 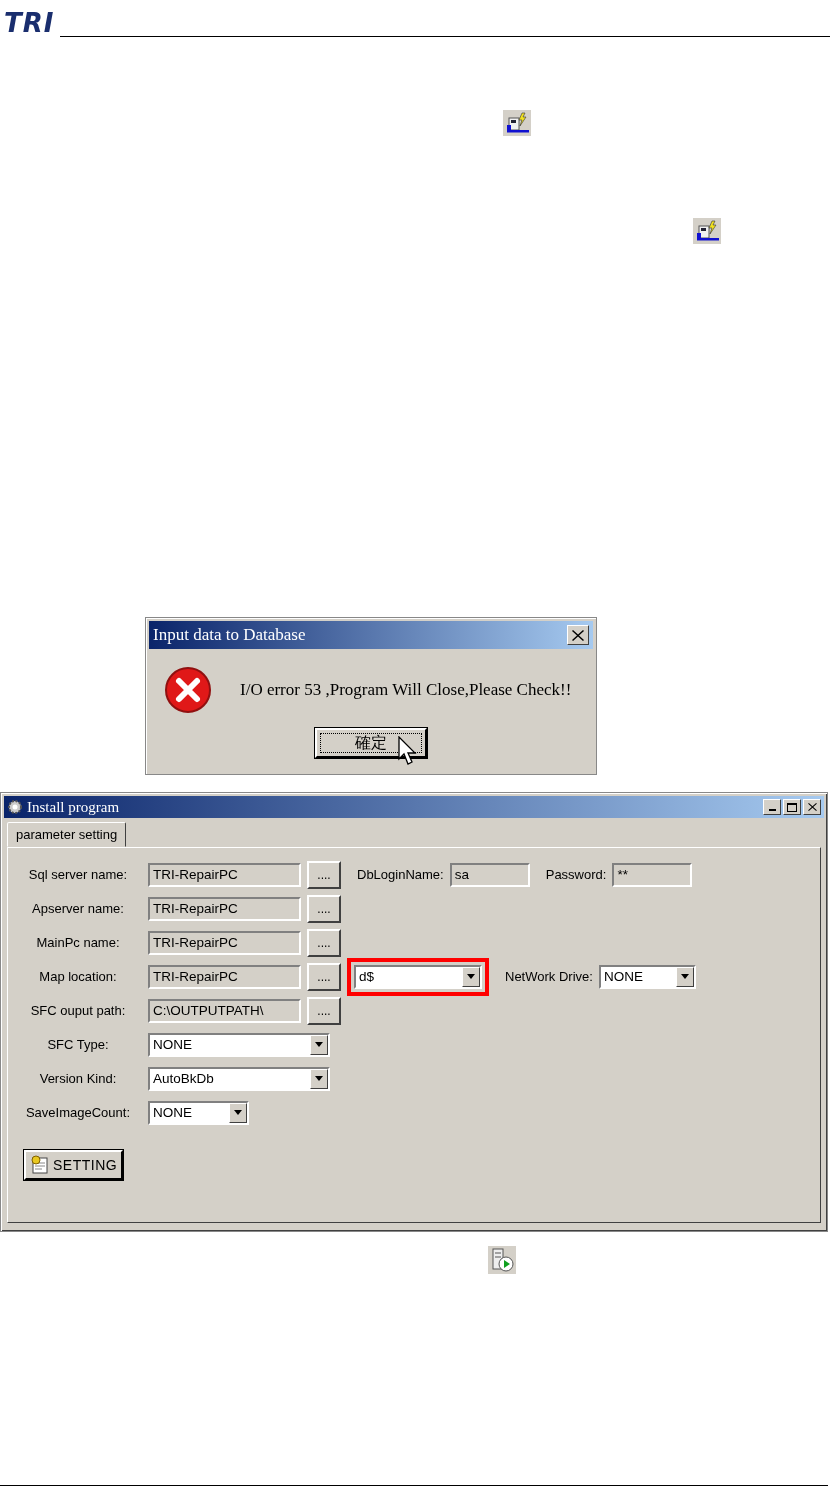 I want to click on maximize-button, so click(x=792, y=807).